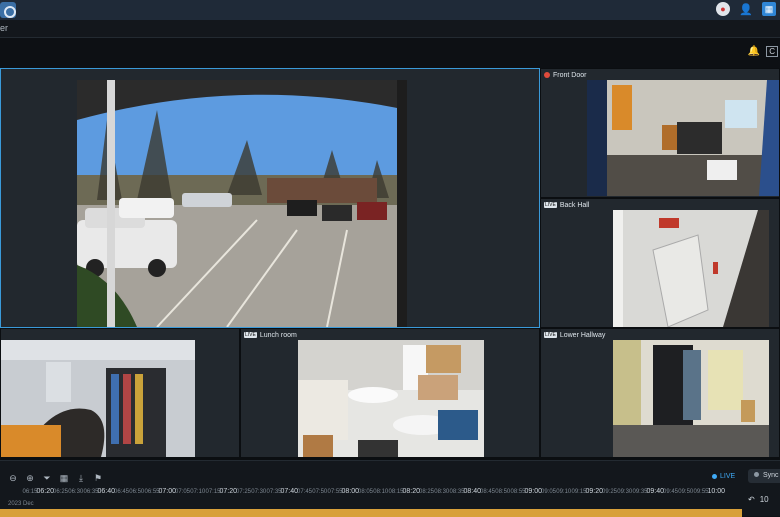 The width and height of the screenshot is (780, 517). Describe the element at coordinates (391, 398) in the screenshot. I see `camera-feed-lunch-room` at that location.